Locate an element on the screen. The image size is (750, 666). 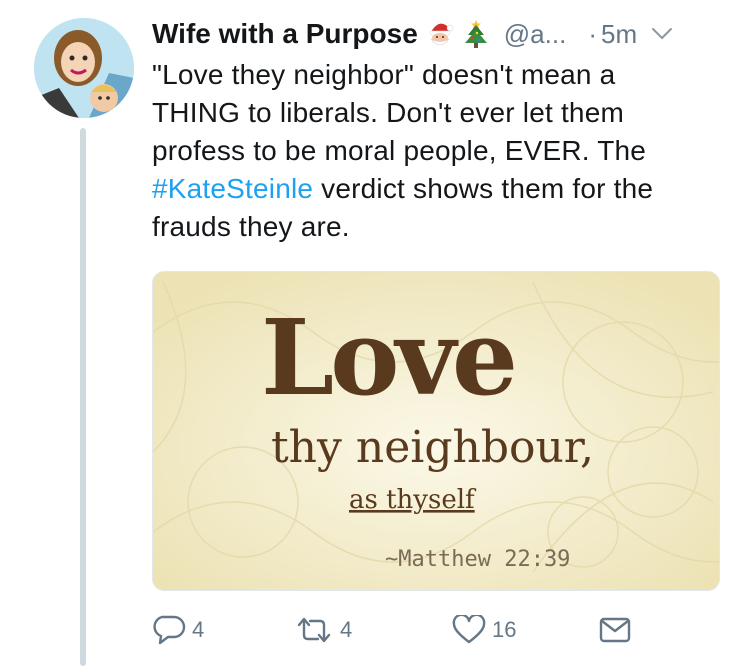
tweet-text-line: #KateSteinle verdict shows them for the is located at coordinates (442, 189).